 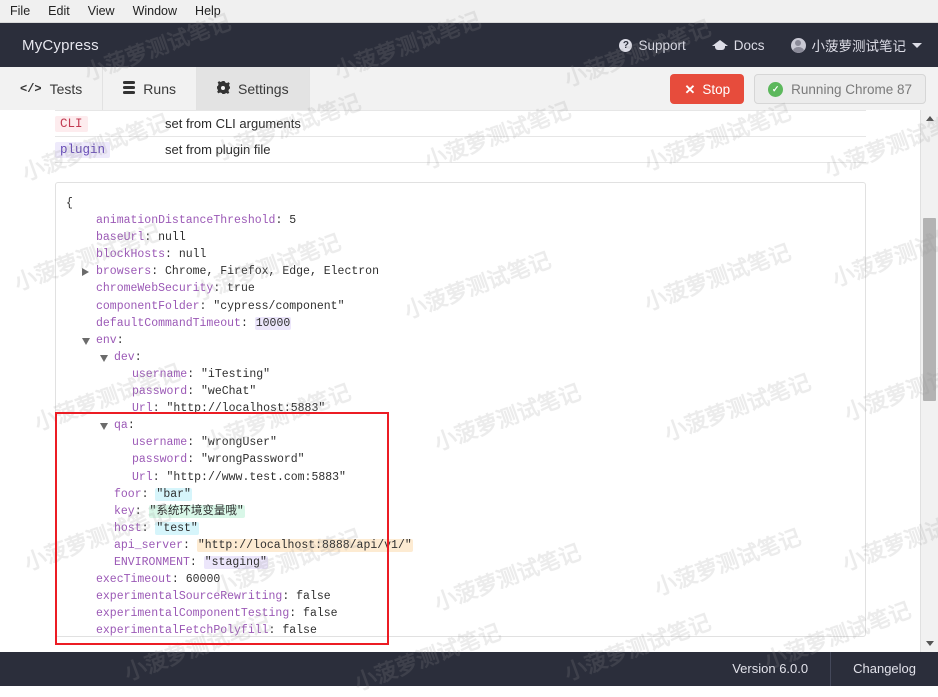 I want to click on config-line: experimentalComponentTesting: false, so click(x=217, y=614).